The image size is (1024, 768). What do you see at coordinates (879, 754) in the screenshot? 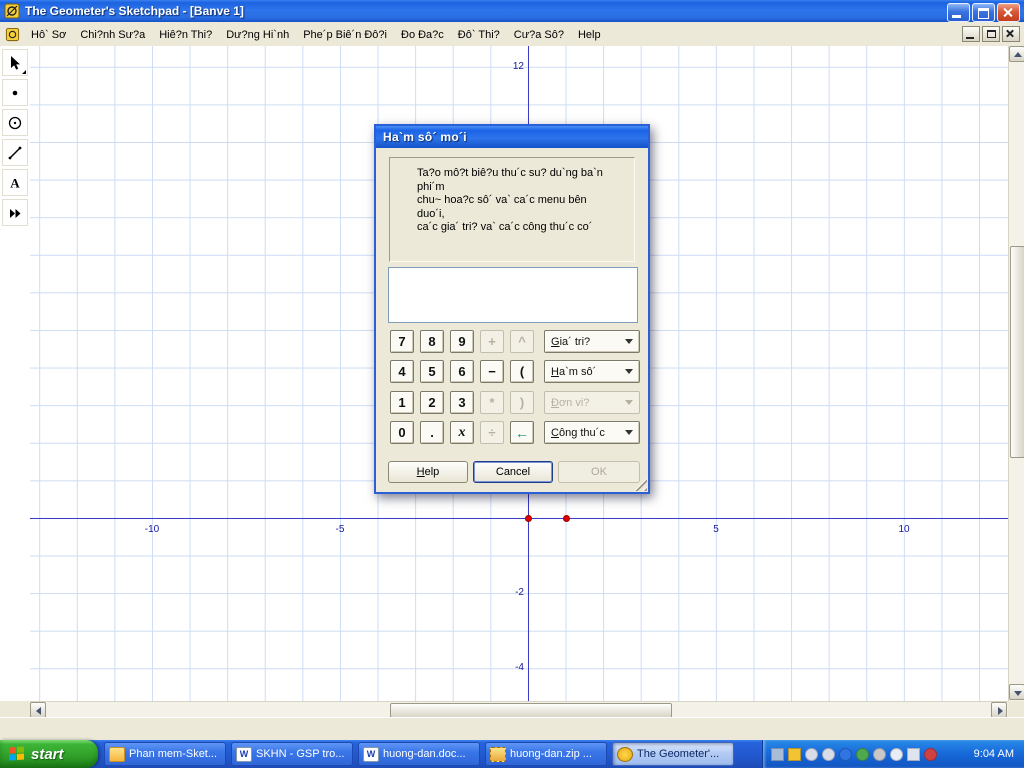
I see `magnifier-icon` at bounding box center [879, 754].